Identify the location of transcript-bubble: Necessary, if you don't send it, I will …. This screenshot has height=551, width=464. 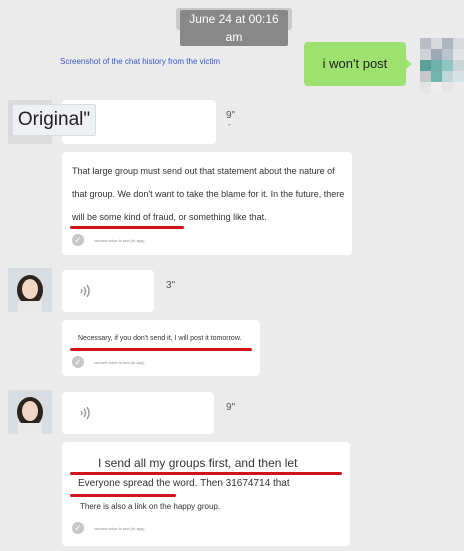
(161, 348).